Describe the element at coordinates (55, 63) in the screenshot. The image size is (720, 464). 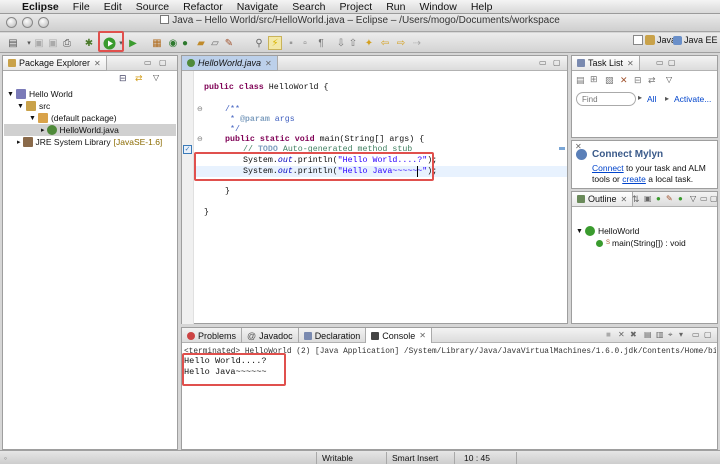
I see `tab-package-explorer: Package Explorer ✕` at that location.